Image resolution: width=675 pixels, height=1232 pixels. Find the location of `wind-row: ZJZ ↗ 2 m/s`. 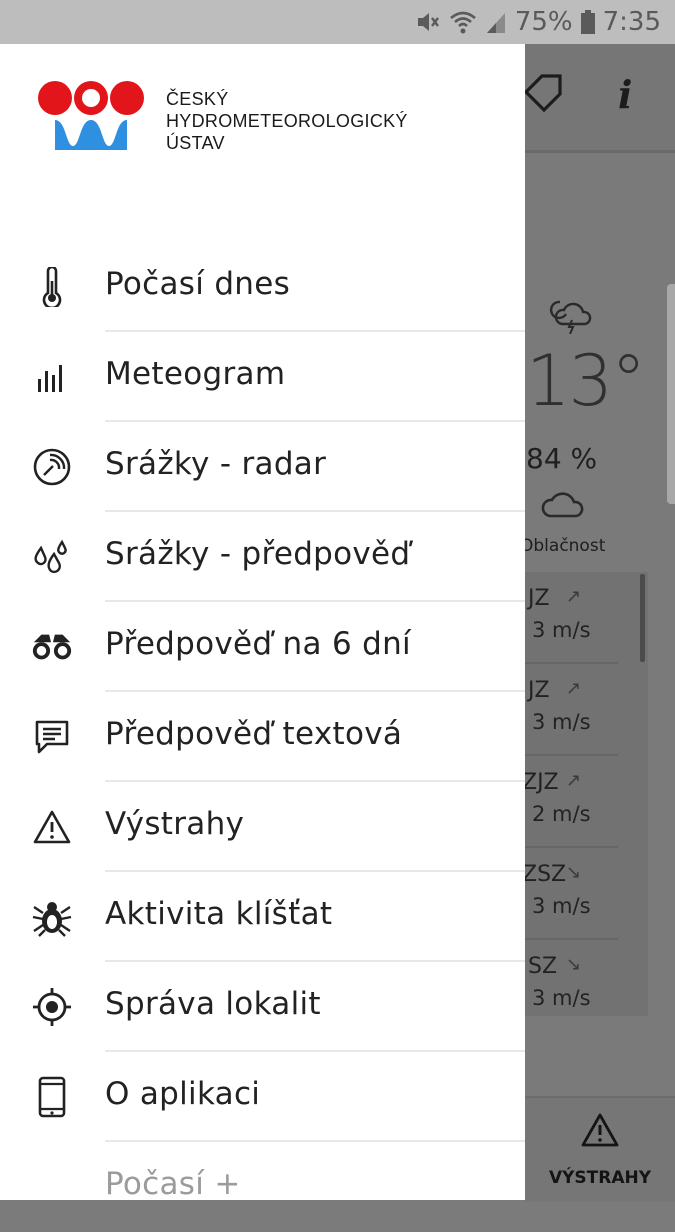

wind-row: ZJZ ↗ 2 m/s is located at coordinates (570, 802).